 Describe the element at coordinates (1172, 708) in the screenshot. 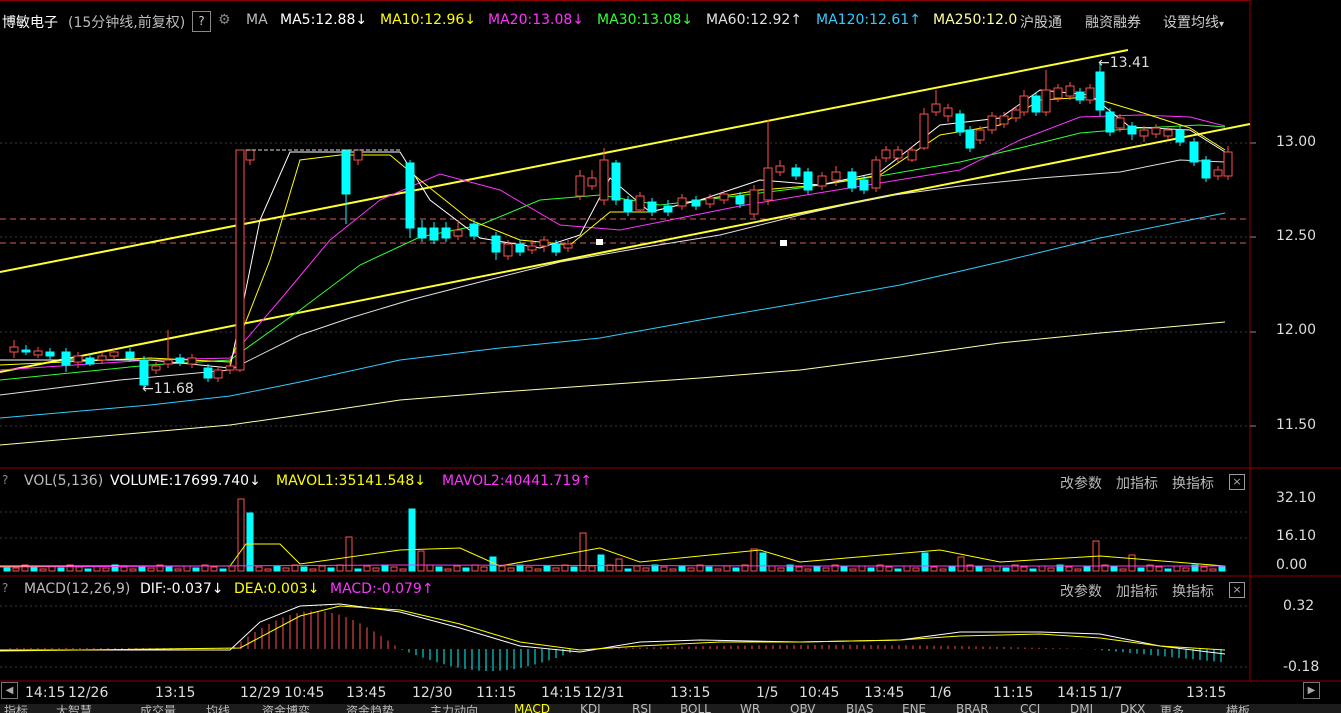

I see `tab-more: 更多` at that location.